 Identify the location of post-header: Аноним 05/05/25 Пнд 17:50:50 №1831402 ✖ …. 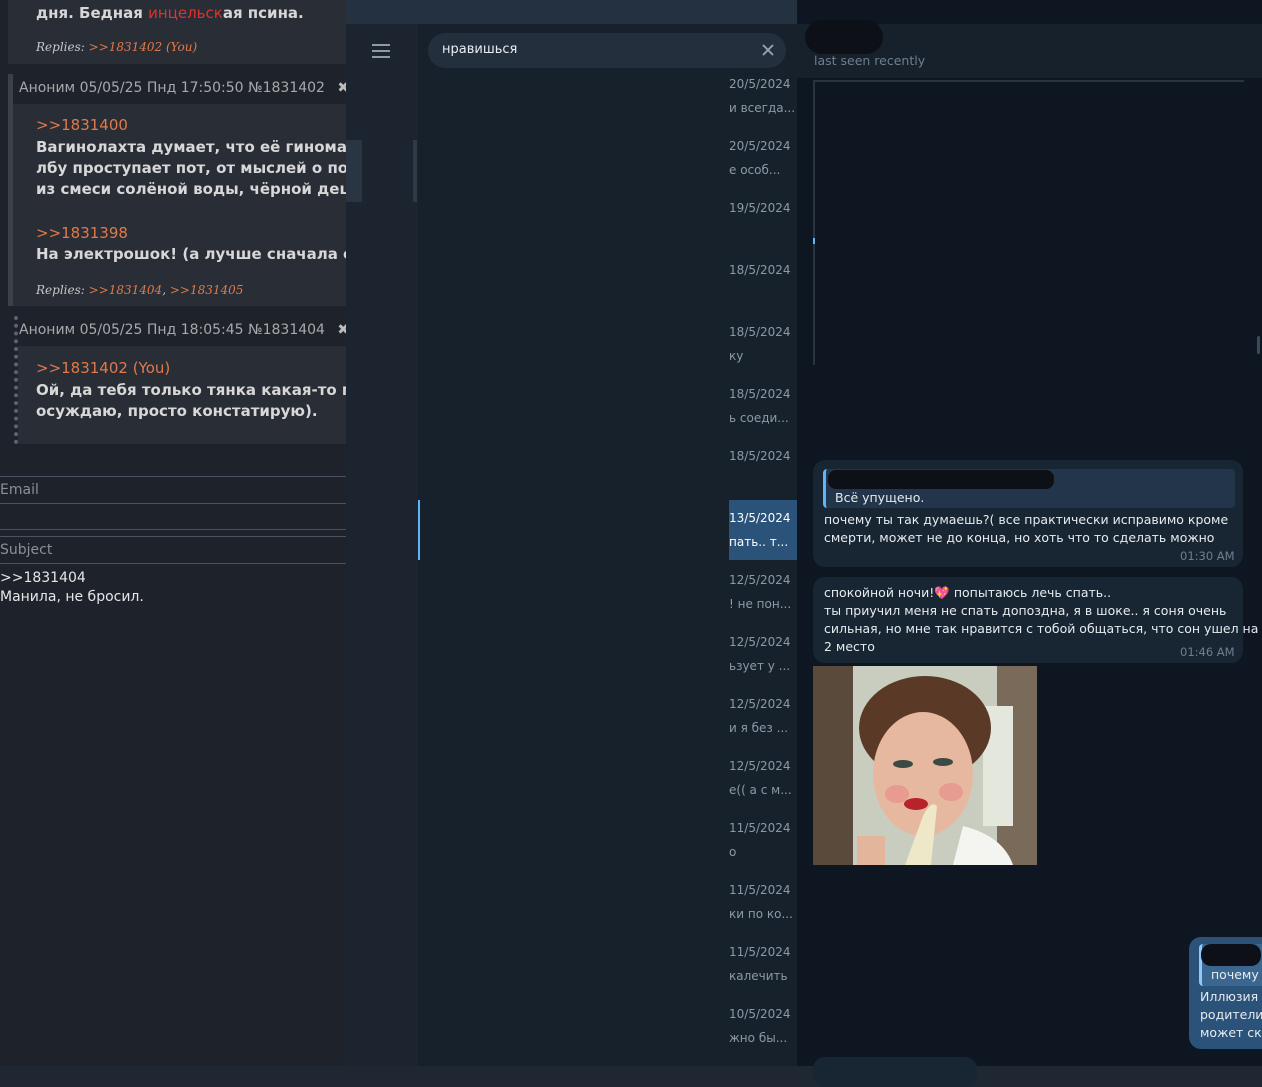
(182, 88).